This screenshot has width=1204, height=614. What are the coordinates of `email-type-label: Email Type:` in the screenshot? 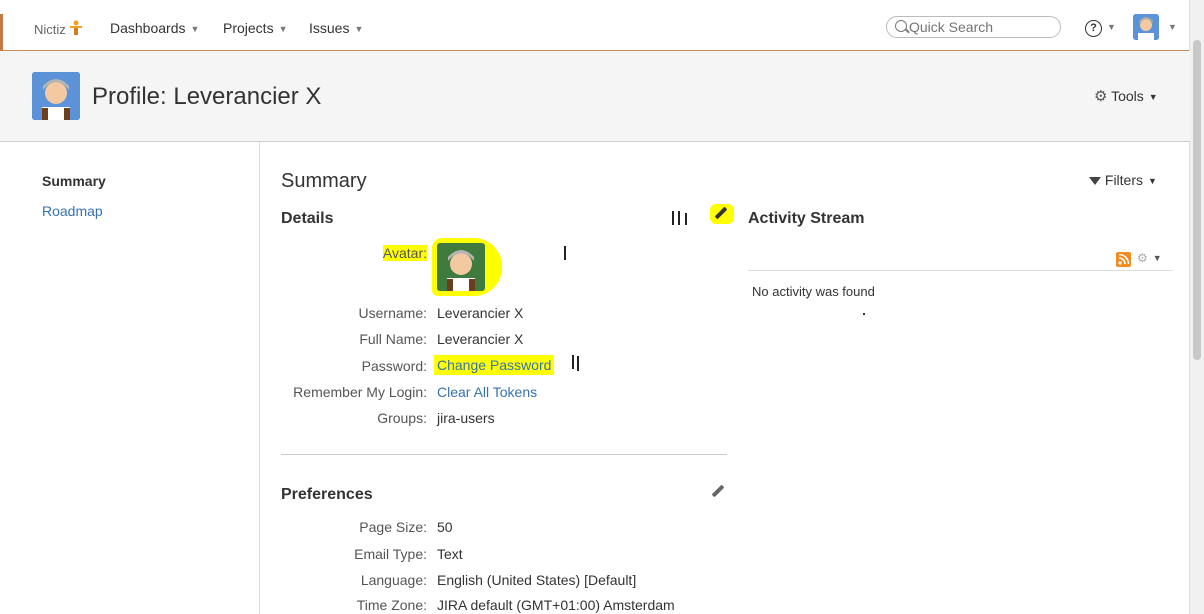 It's located at (390, 554).